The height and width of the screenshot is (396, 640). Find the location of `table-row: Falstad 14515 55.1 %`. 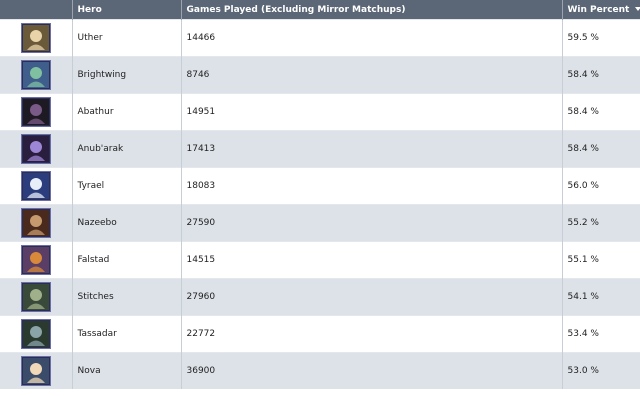

table-row: Falstad 14515 55.1 % is located at coordinates (320, 260).